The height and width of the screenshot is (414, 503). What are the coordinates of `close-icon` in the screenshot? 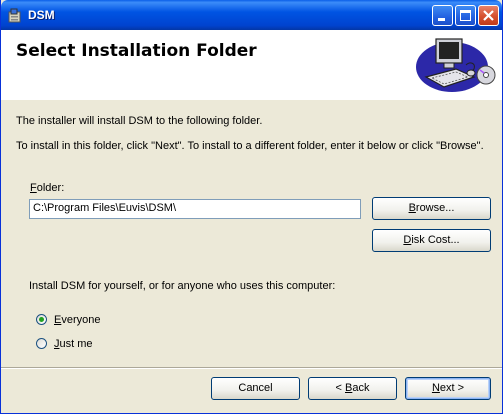 It's located at (488, 15).